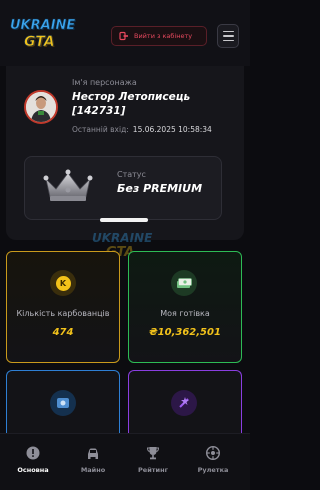 The width and height of the screenshot is (320, 490). I want to click on last-login: Останній вхід: 15.06.2025 10:58:34, so click(142, 129).